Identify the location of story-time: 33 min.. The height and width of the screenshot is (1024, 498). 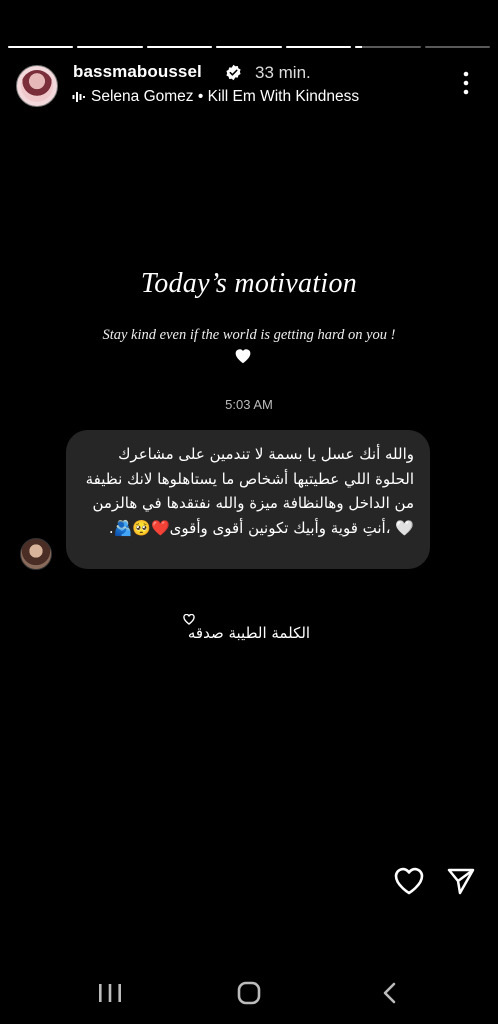
(283, 72).